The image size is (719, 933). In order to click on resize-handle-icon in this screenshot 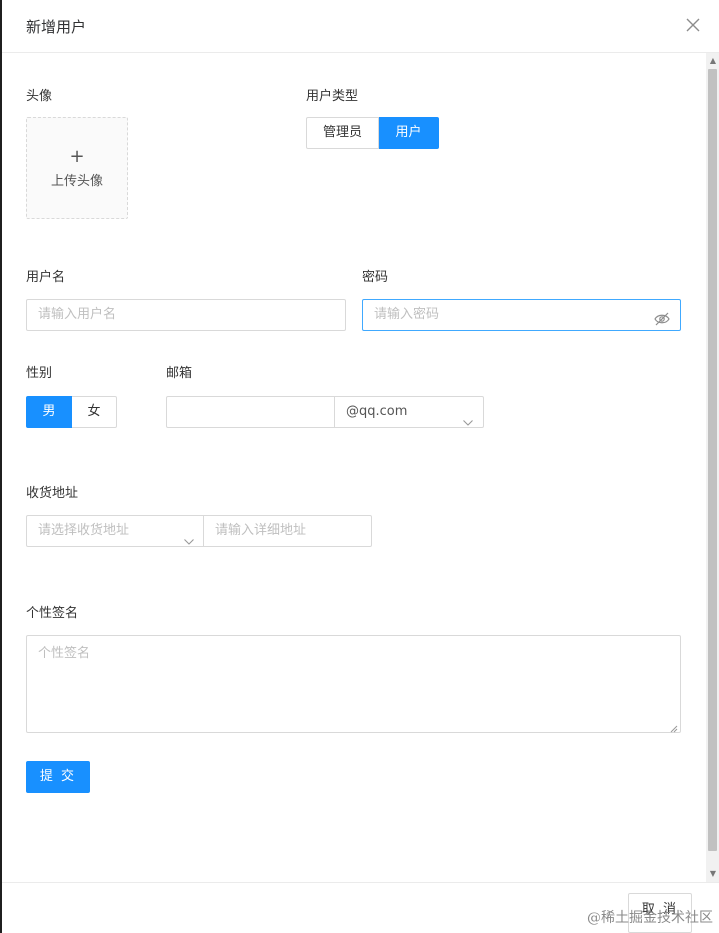, I will do `click(674, 727)`.